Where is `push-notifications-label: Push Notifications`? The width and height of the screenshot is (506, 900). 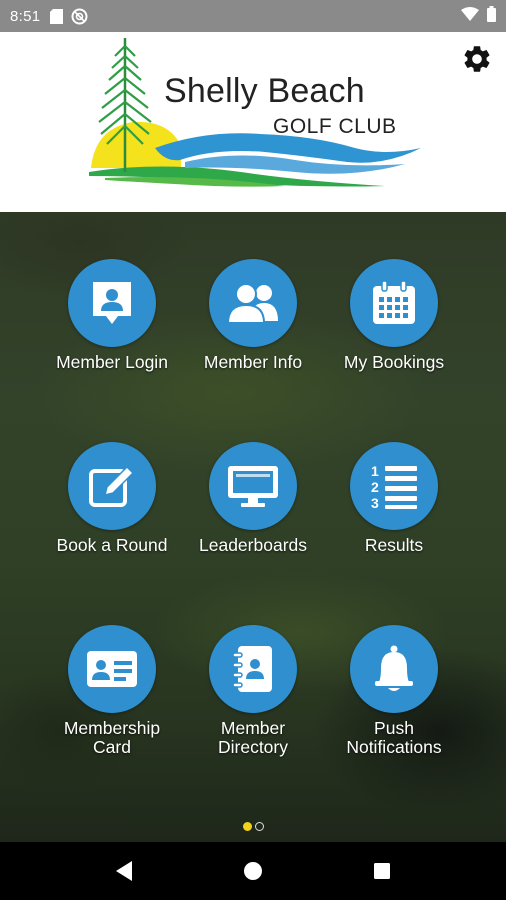 push-notifications-label: Push Notifications is located at coordinates (394, 737).